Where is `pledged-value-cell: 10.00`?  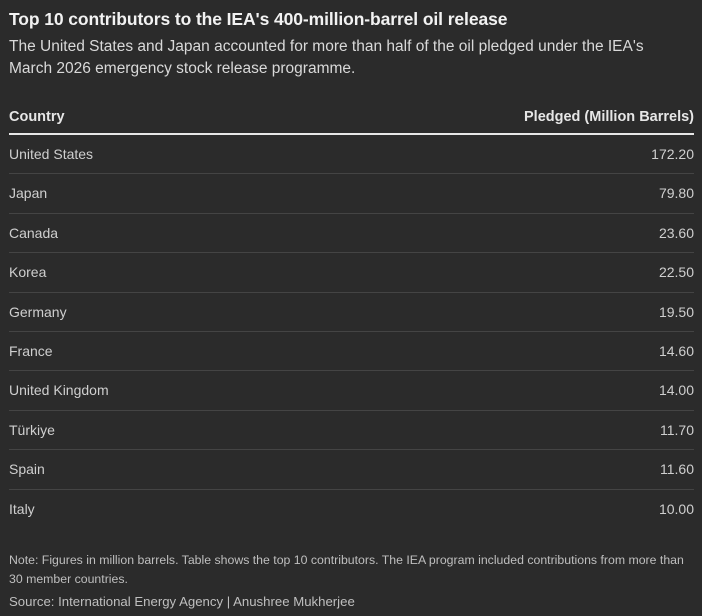
pledged-value-cell: 10.00 is located at coordinates (676, 508).